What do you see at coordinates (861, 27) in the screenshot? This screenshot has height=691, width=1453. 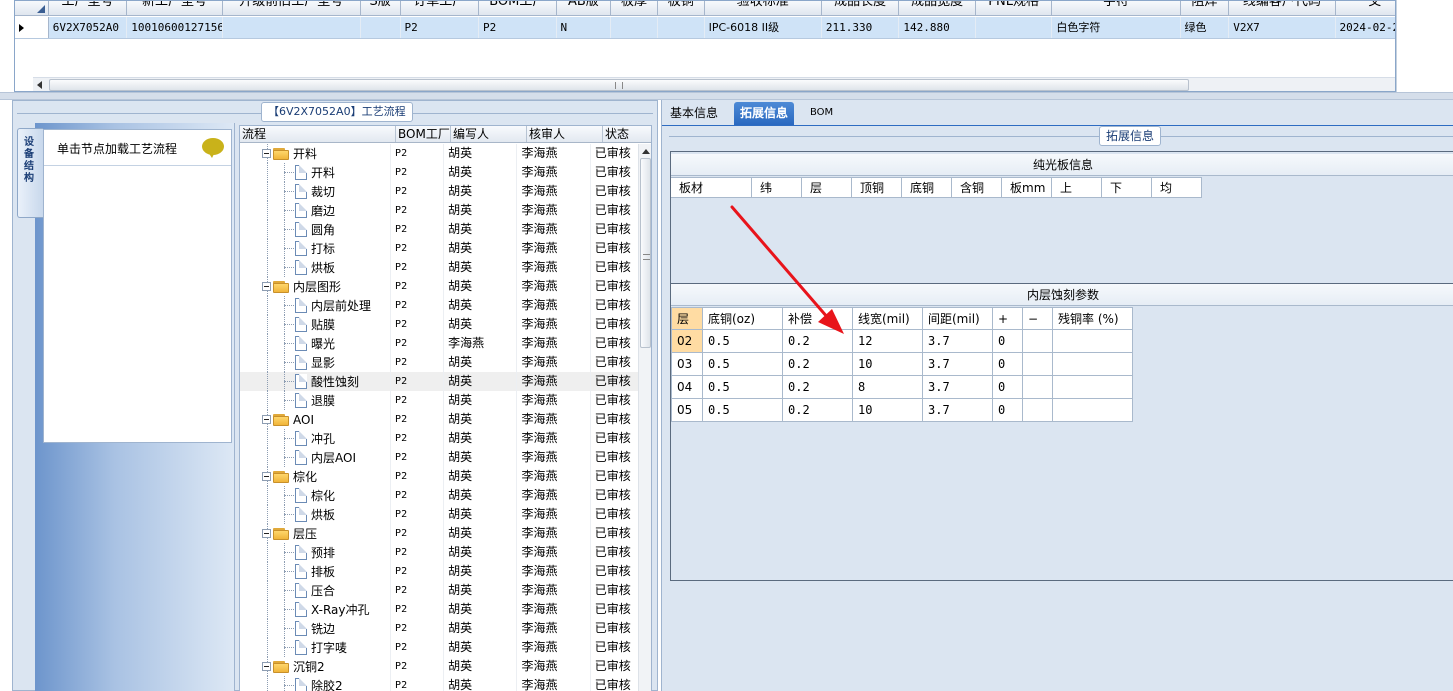 I see `cell-length: 211.330` at bounding box center [861, 27].